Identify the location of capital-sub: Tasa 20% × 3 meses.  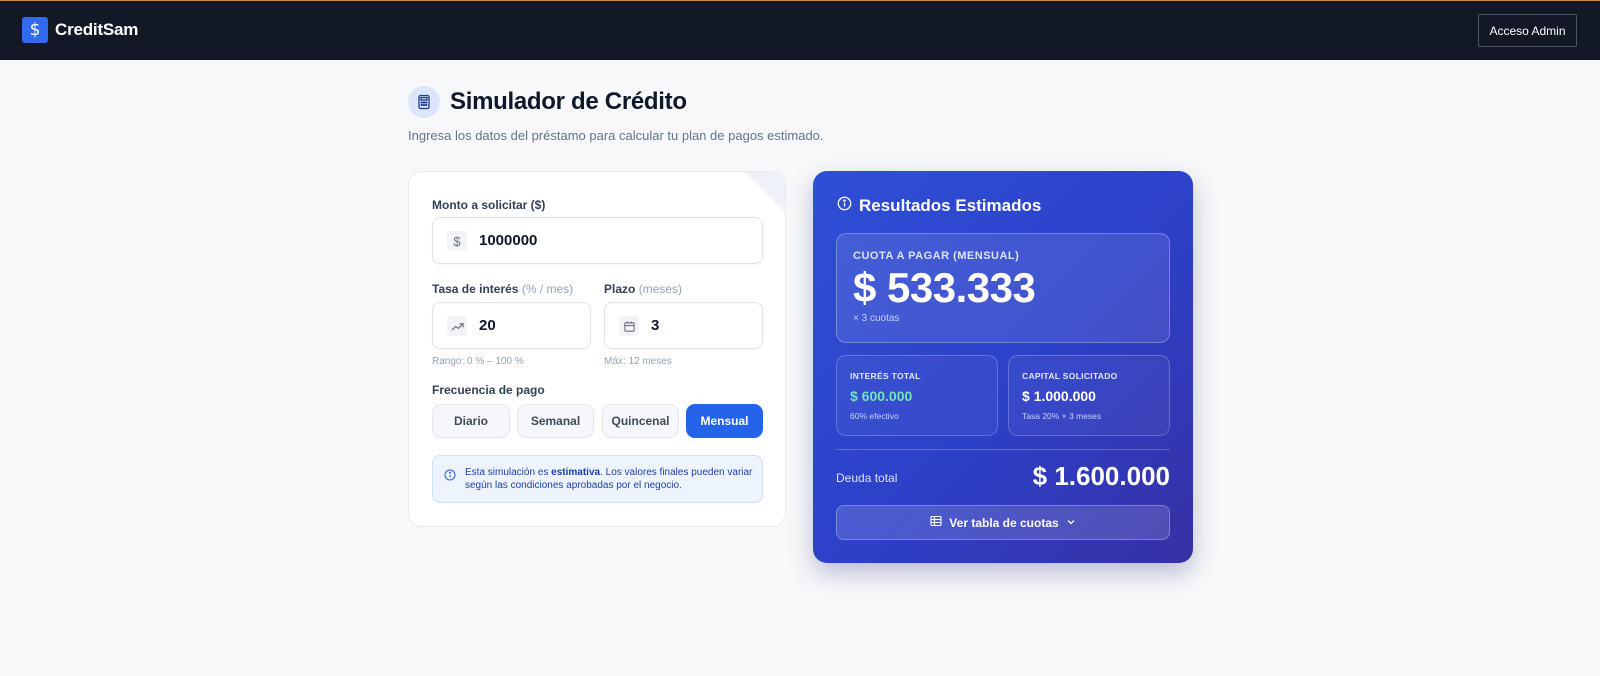
(1062, 416).